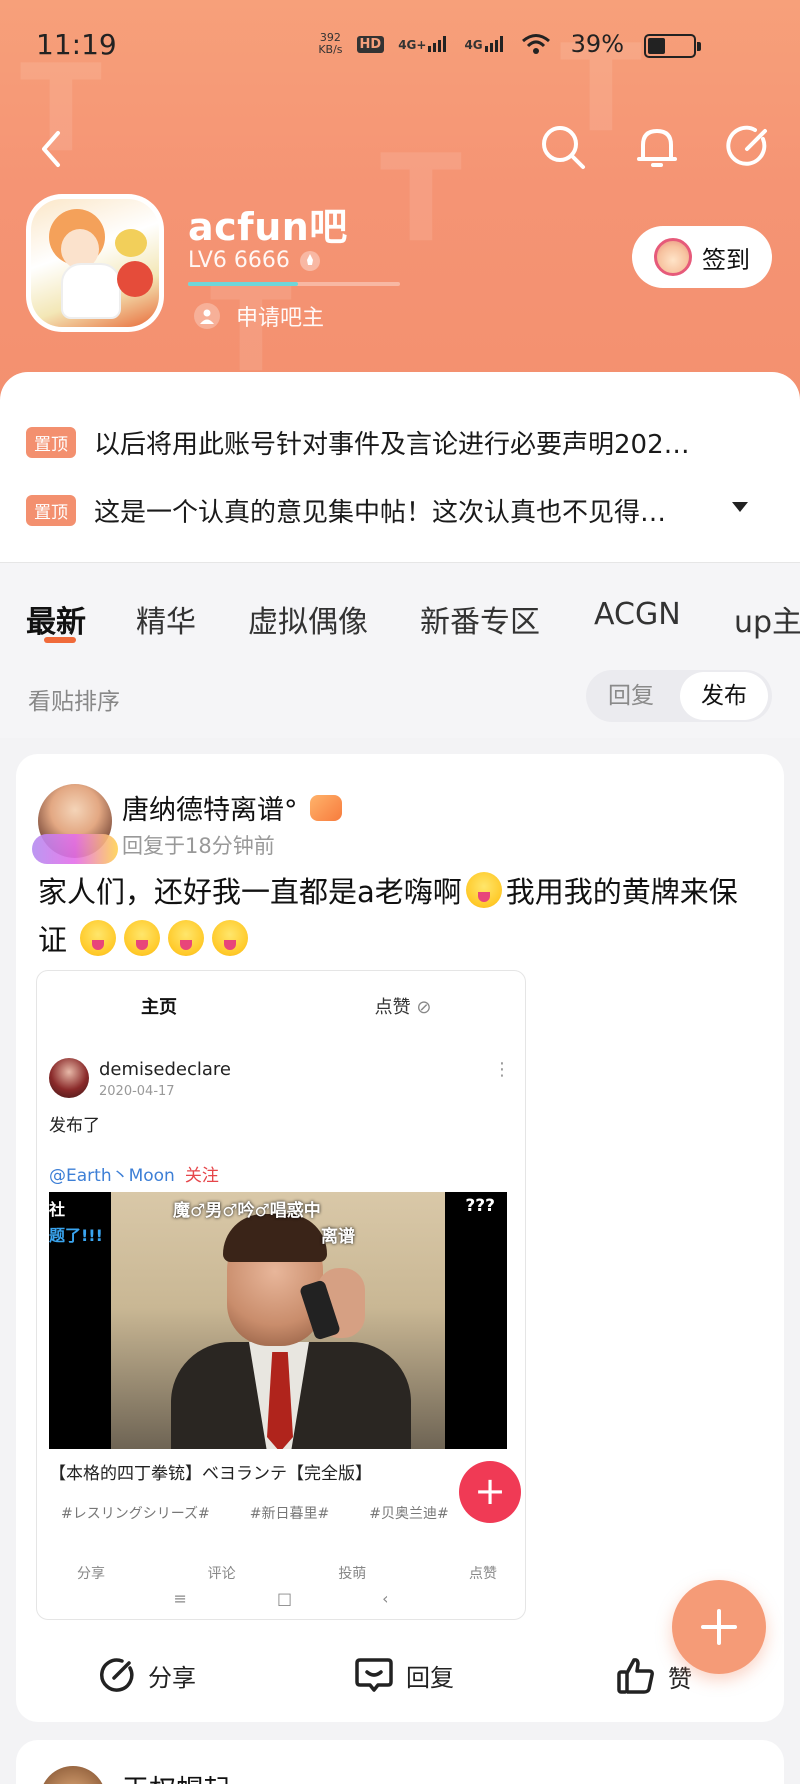  Describe the element at coordinates (287, 1574) in the screenshot. I see `screenshot-actions: 分享 评论 投萌 点赞` at that location.